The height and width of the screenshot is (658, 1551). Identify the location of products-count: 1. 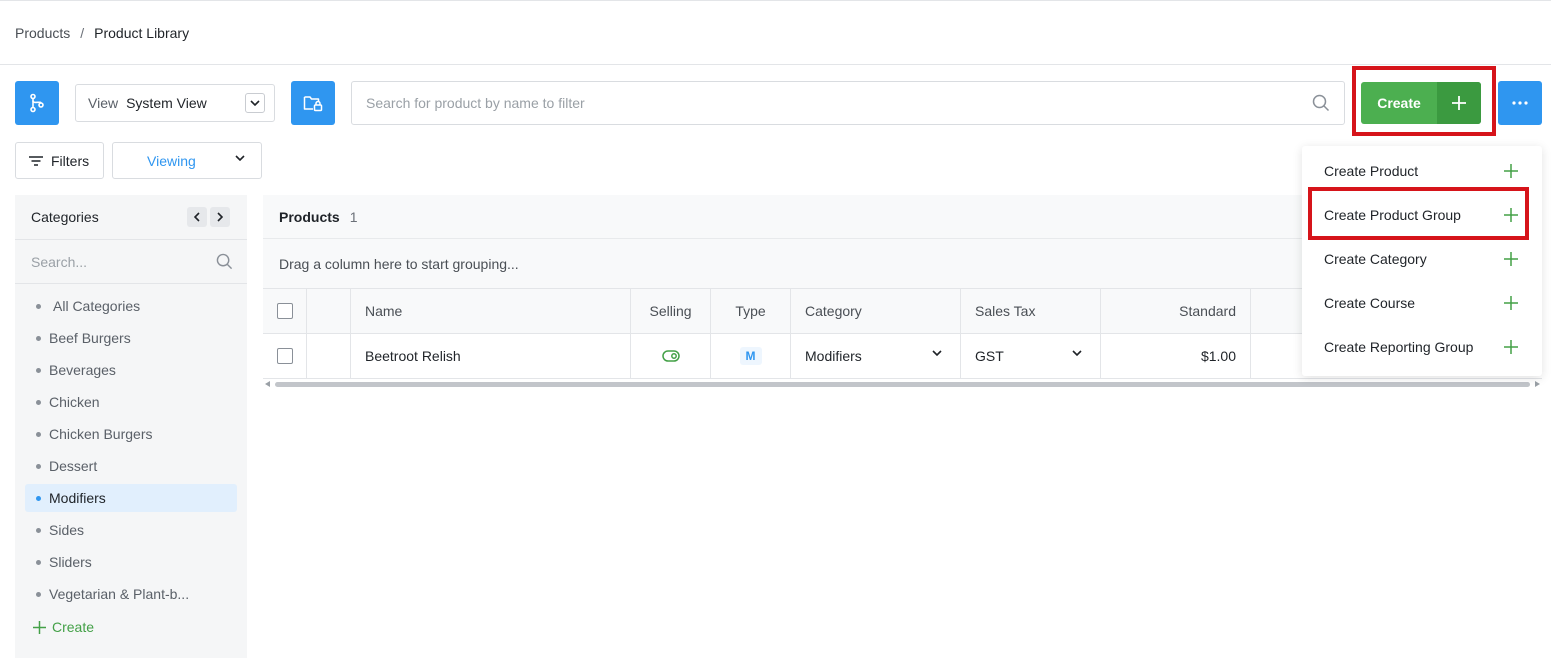
(353, 216).